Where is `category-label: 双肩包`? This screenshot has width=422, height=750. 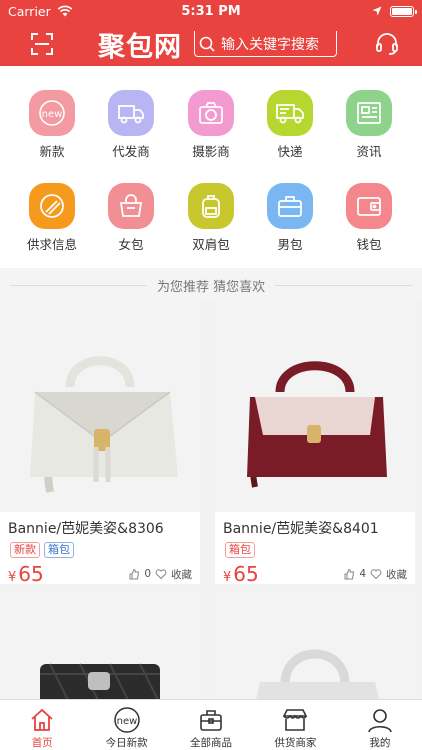
category-label: 双肩包 is located at coordinates (211, 244).